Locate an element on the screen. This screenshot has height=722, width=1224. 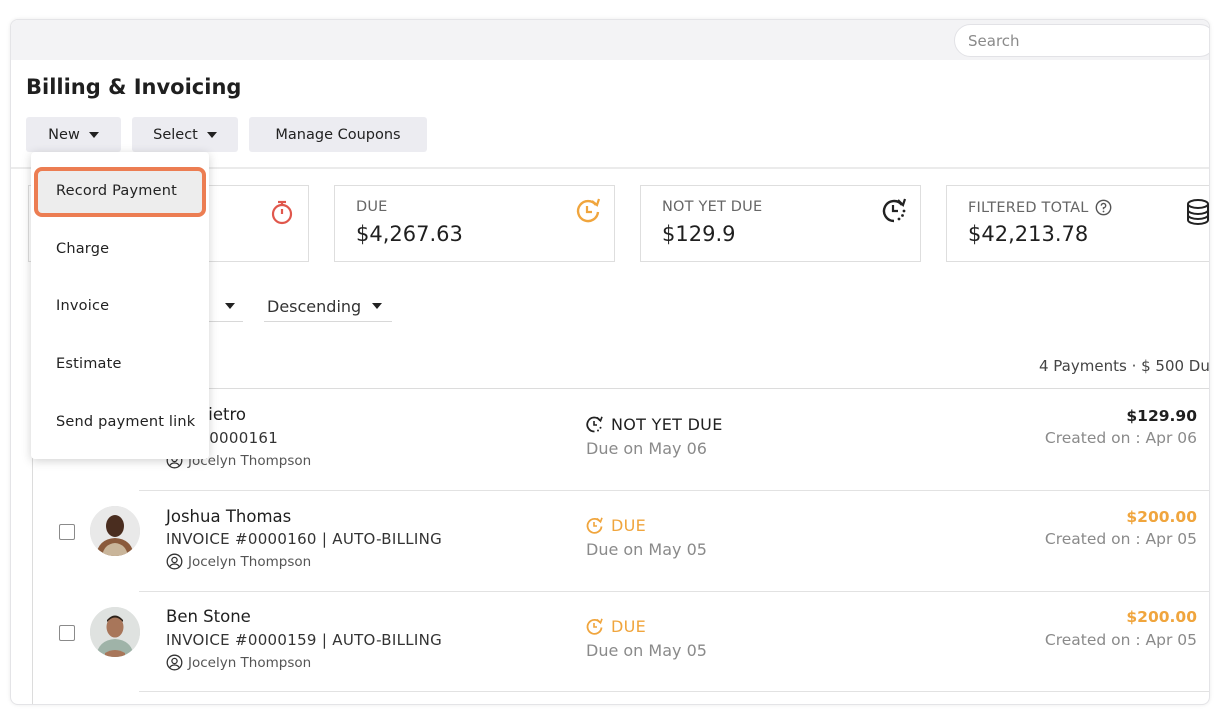
sort-order-select: Descending is located at coordinates (328, 307).